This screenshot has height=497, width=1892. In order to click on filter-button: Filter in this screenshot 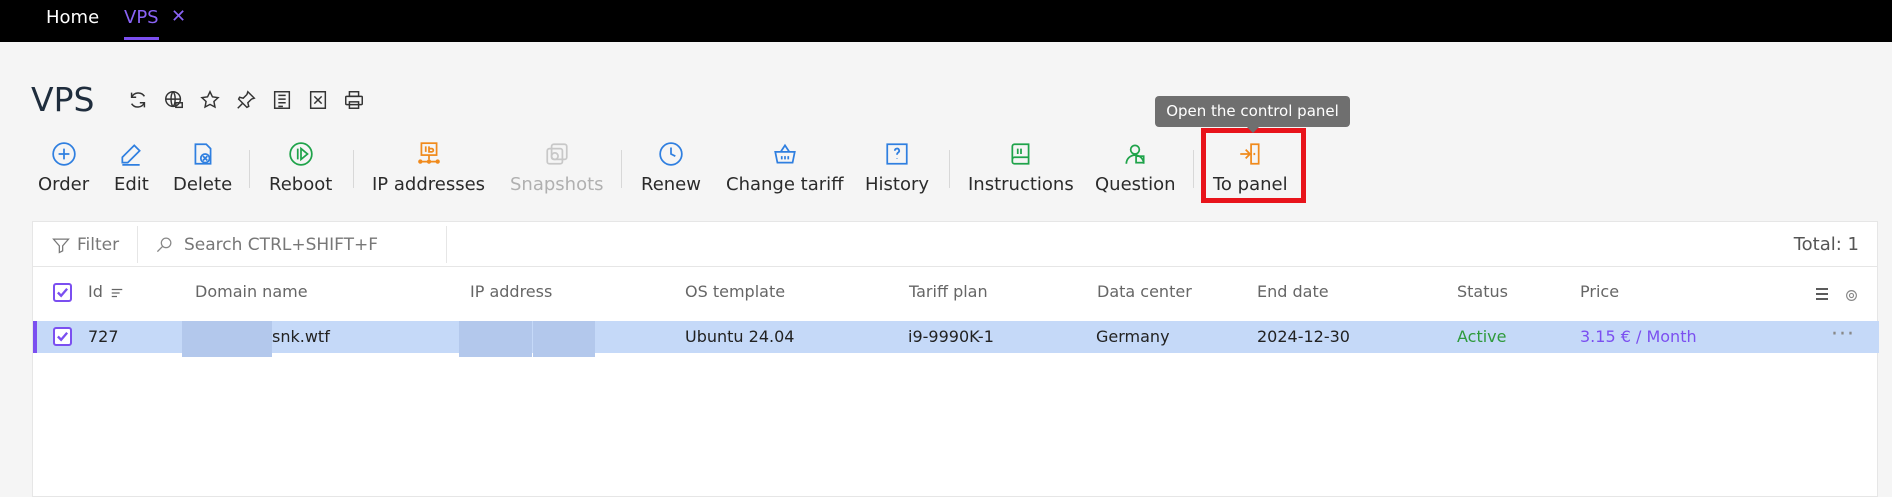, I will do `click(85, 244)`.